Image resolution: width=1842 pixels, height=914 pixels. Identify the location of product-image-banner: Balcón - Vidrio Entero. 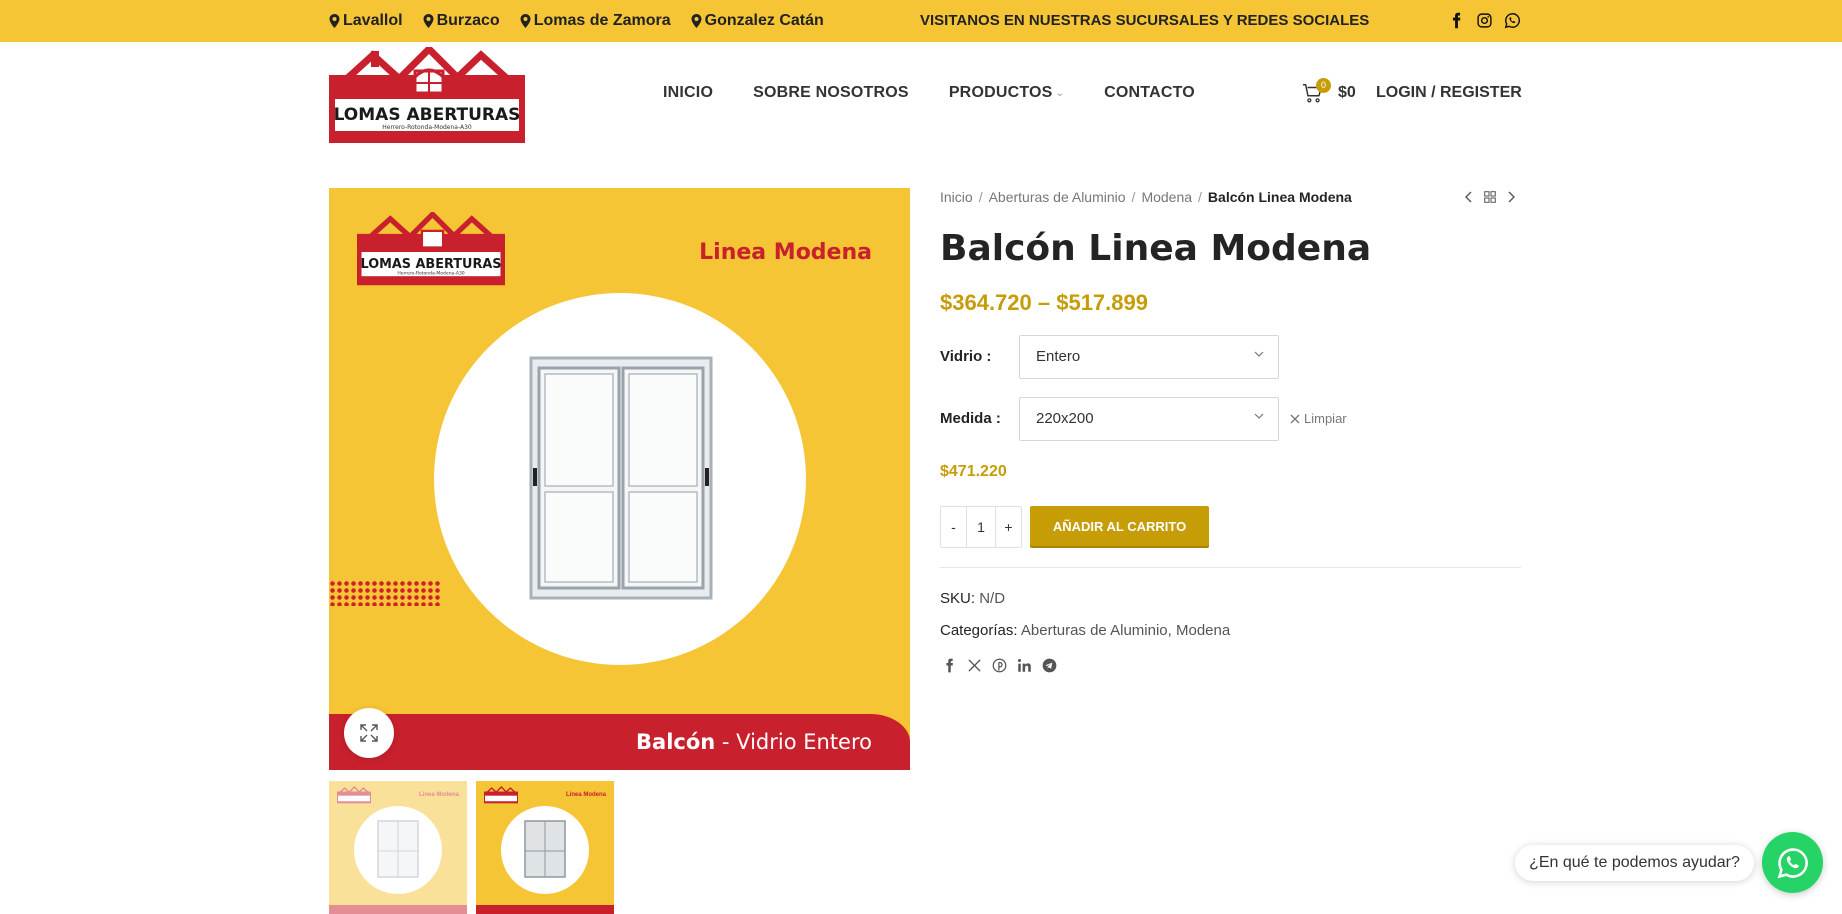
(619, 742).